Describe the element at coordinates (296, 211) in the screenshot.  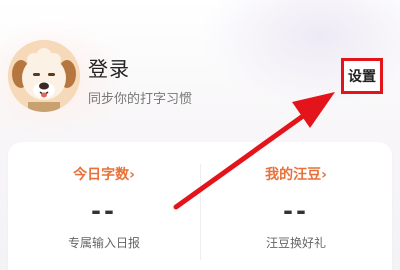
I see `my-beans-value: --` at that location.